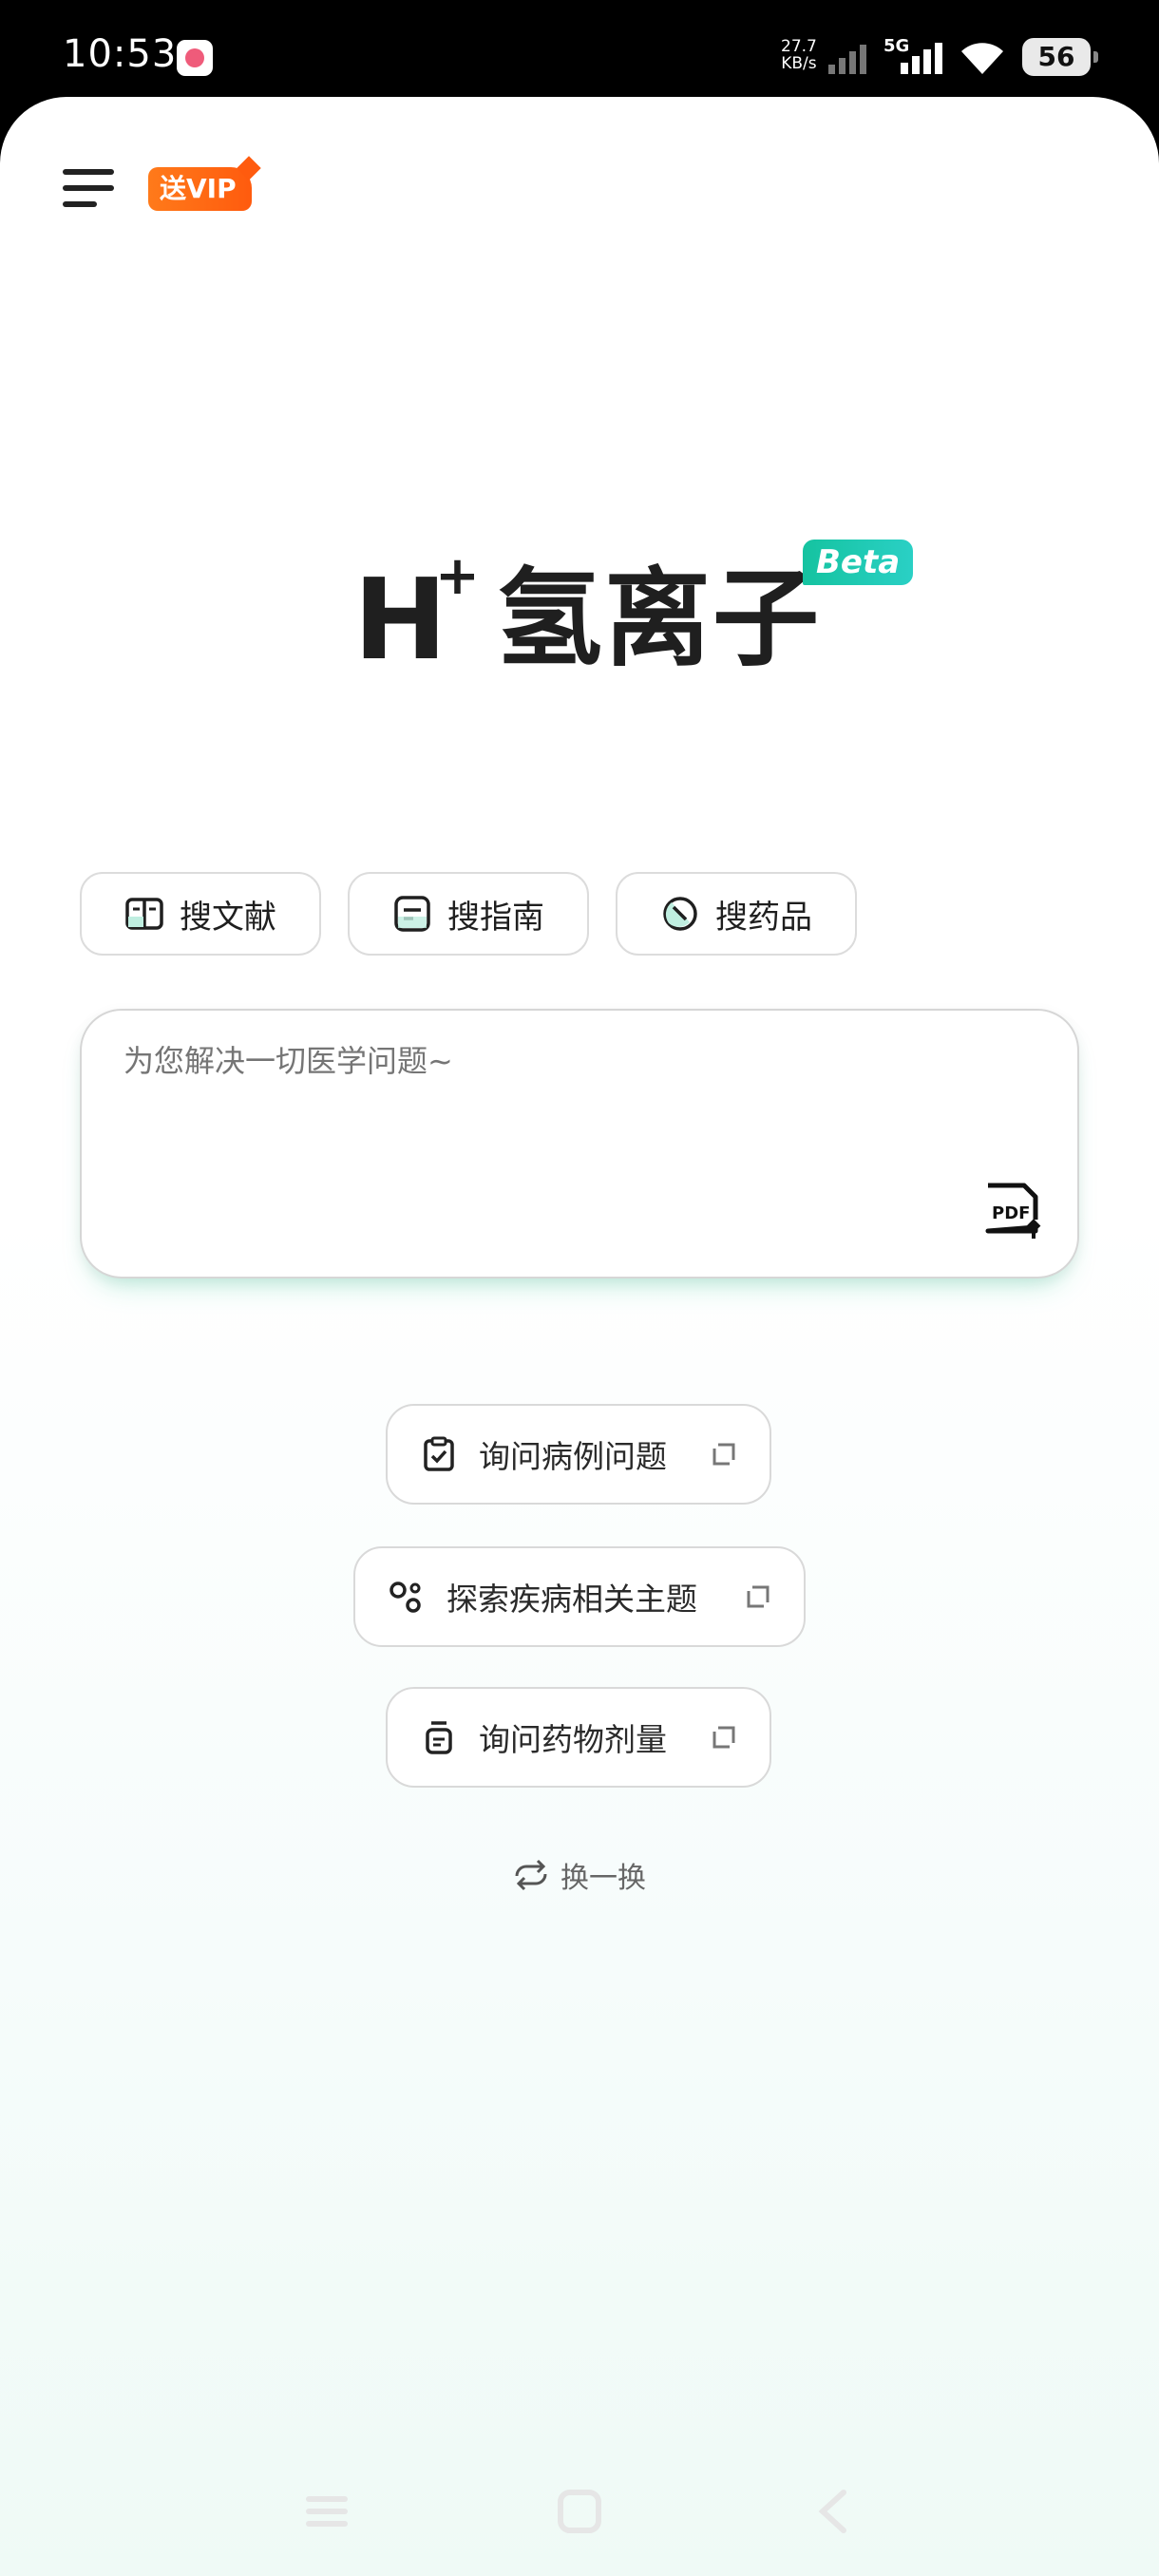 The image size is (1159, 2576). What do you see at coordinates (680, 914) in the screenshot?
I see `pill-icon` at bounding box center [680, 914].